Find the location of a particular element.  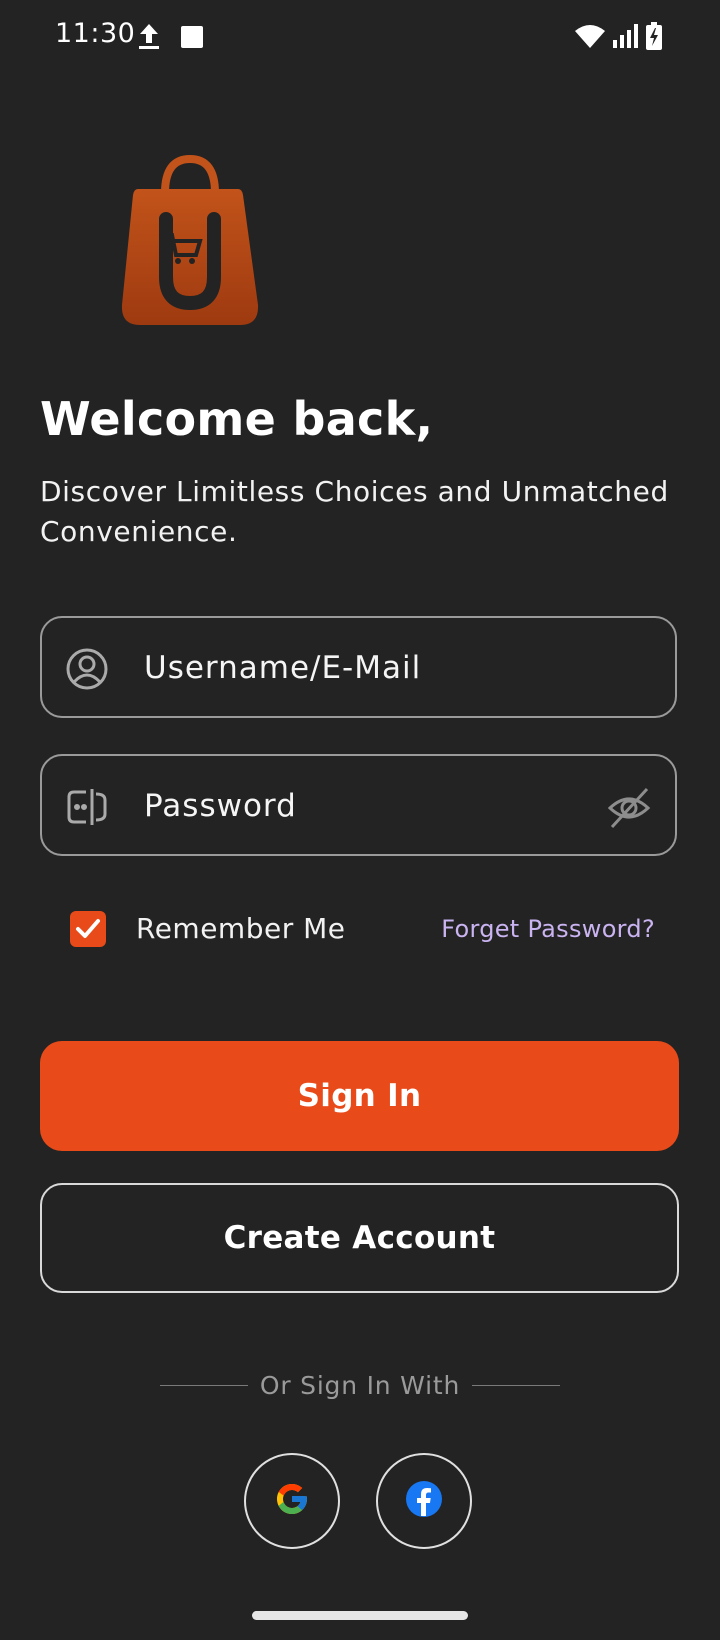

password-input is located at coordinates (359, 806).